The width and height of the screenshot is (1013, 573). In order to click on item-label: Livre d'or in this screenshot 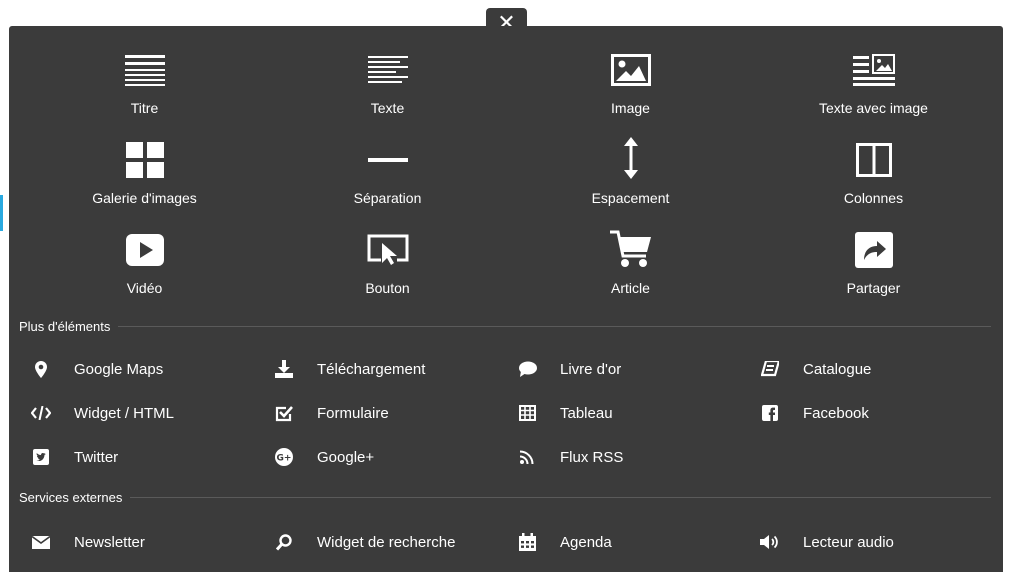, I will do `click(591, 369)`.